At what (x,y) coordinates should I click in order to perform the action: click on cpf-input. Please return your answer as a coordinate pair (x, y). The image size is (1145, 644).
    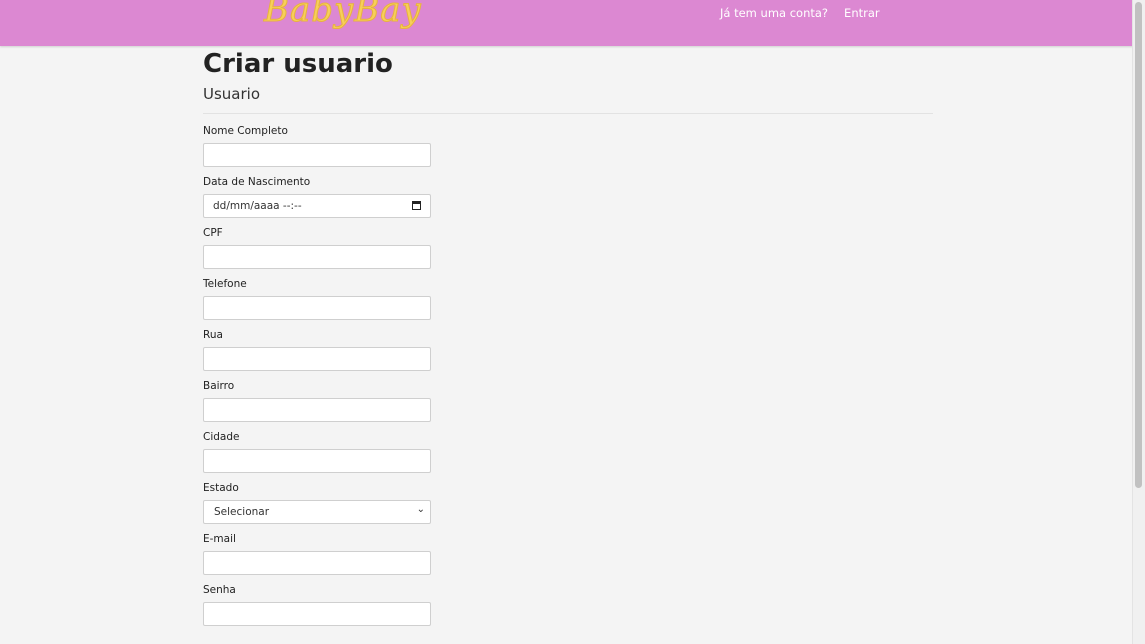
    Looking at the image, I should click on (317, 257).